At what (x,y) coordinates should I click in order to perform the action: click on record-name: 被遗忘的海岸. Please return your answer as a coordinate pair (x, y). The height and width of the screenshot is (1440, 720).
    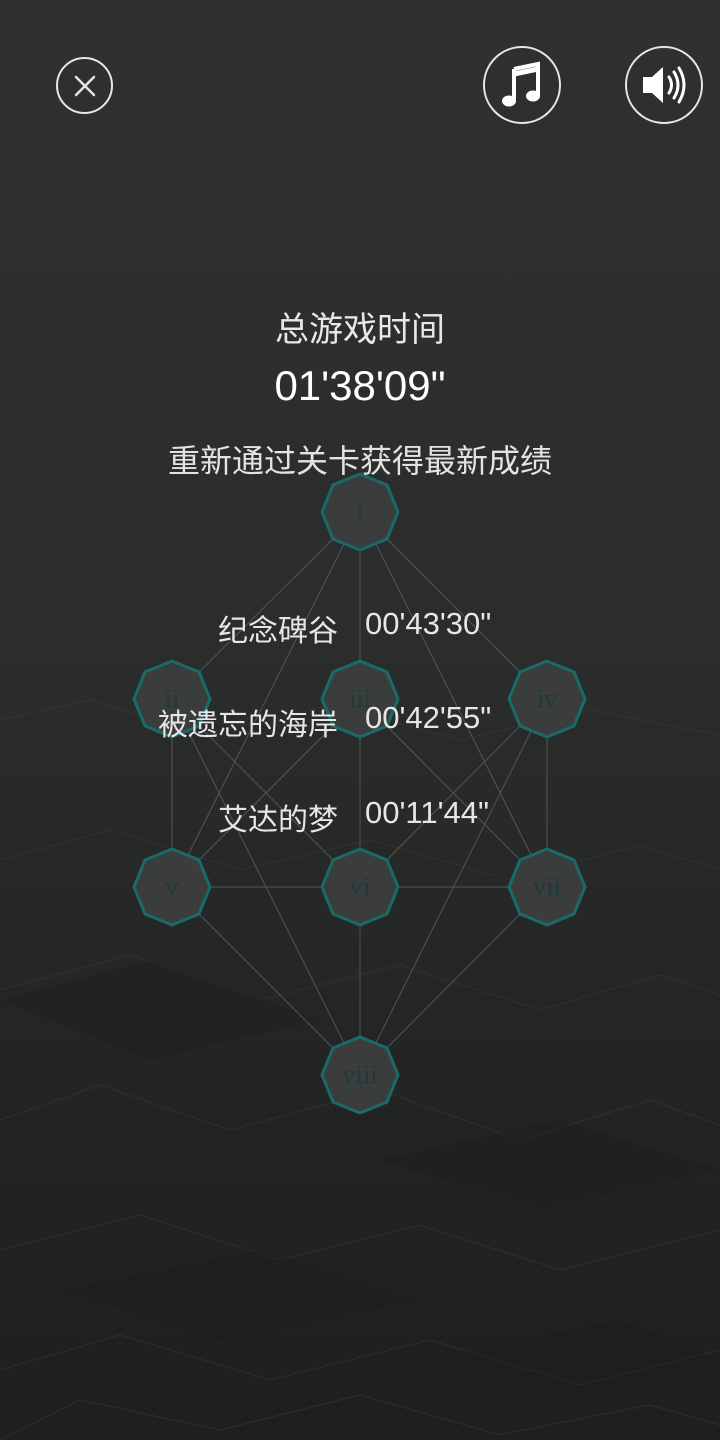
    Looking at the image, I should click on (248, 725).